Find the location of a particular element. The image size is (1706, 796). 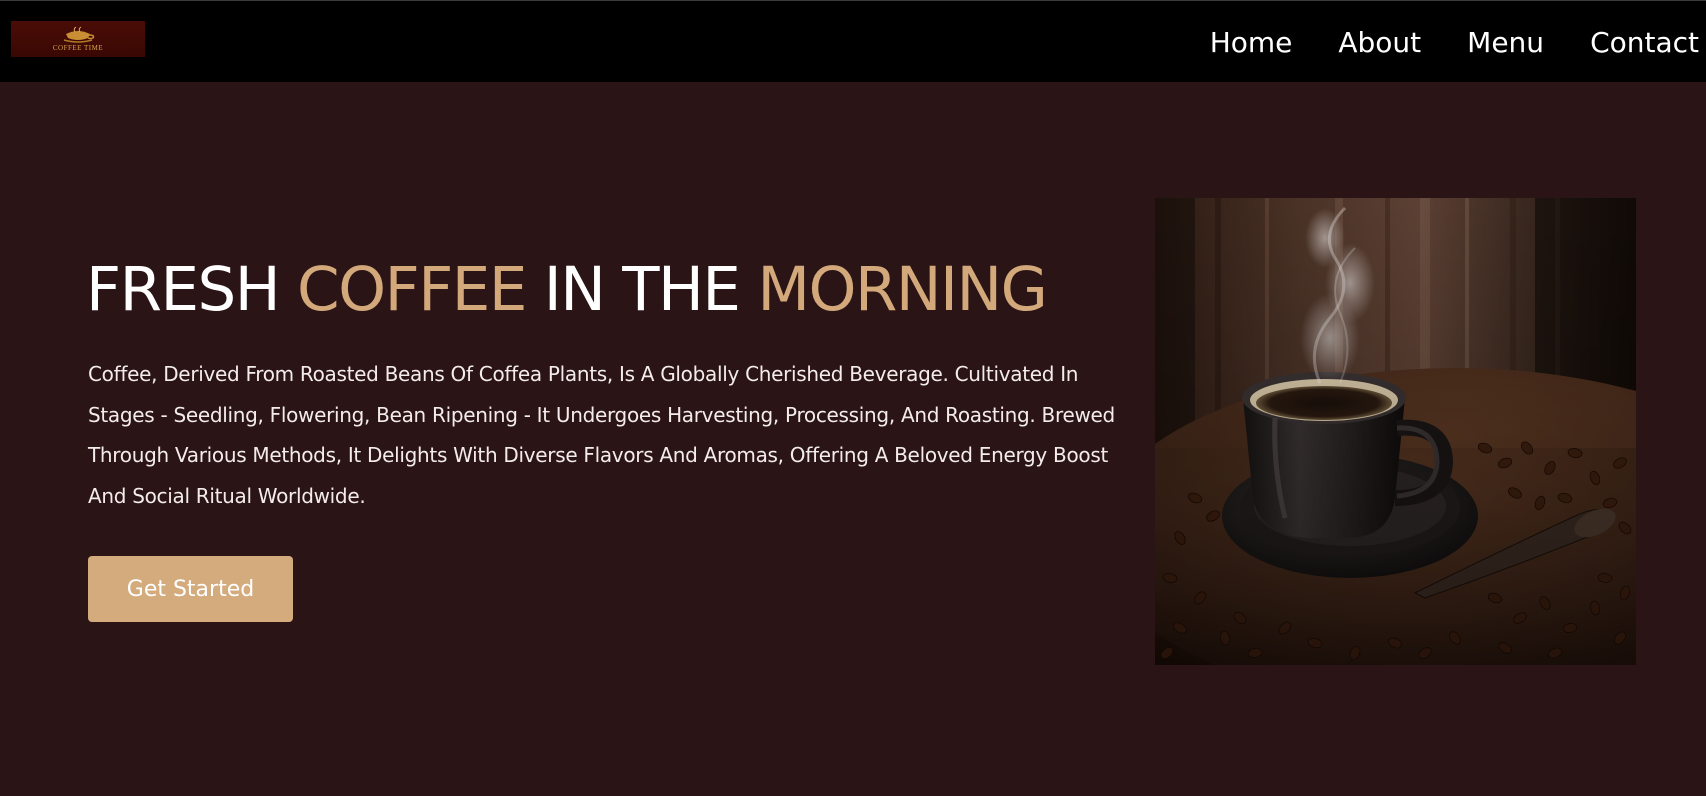

logo-text: COFFEE TIME is located at coordinates (78, 48).